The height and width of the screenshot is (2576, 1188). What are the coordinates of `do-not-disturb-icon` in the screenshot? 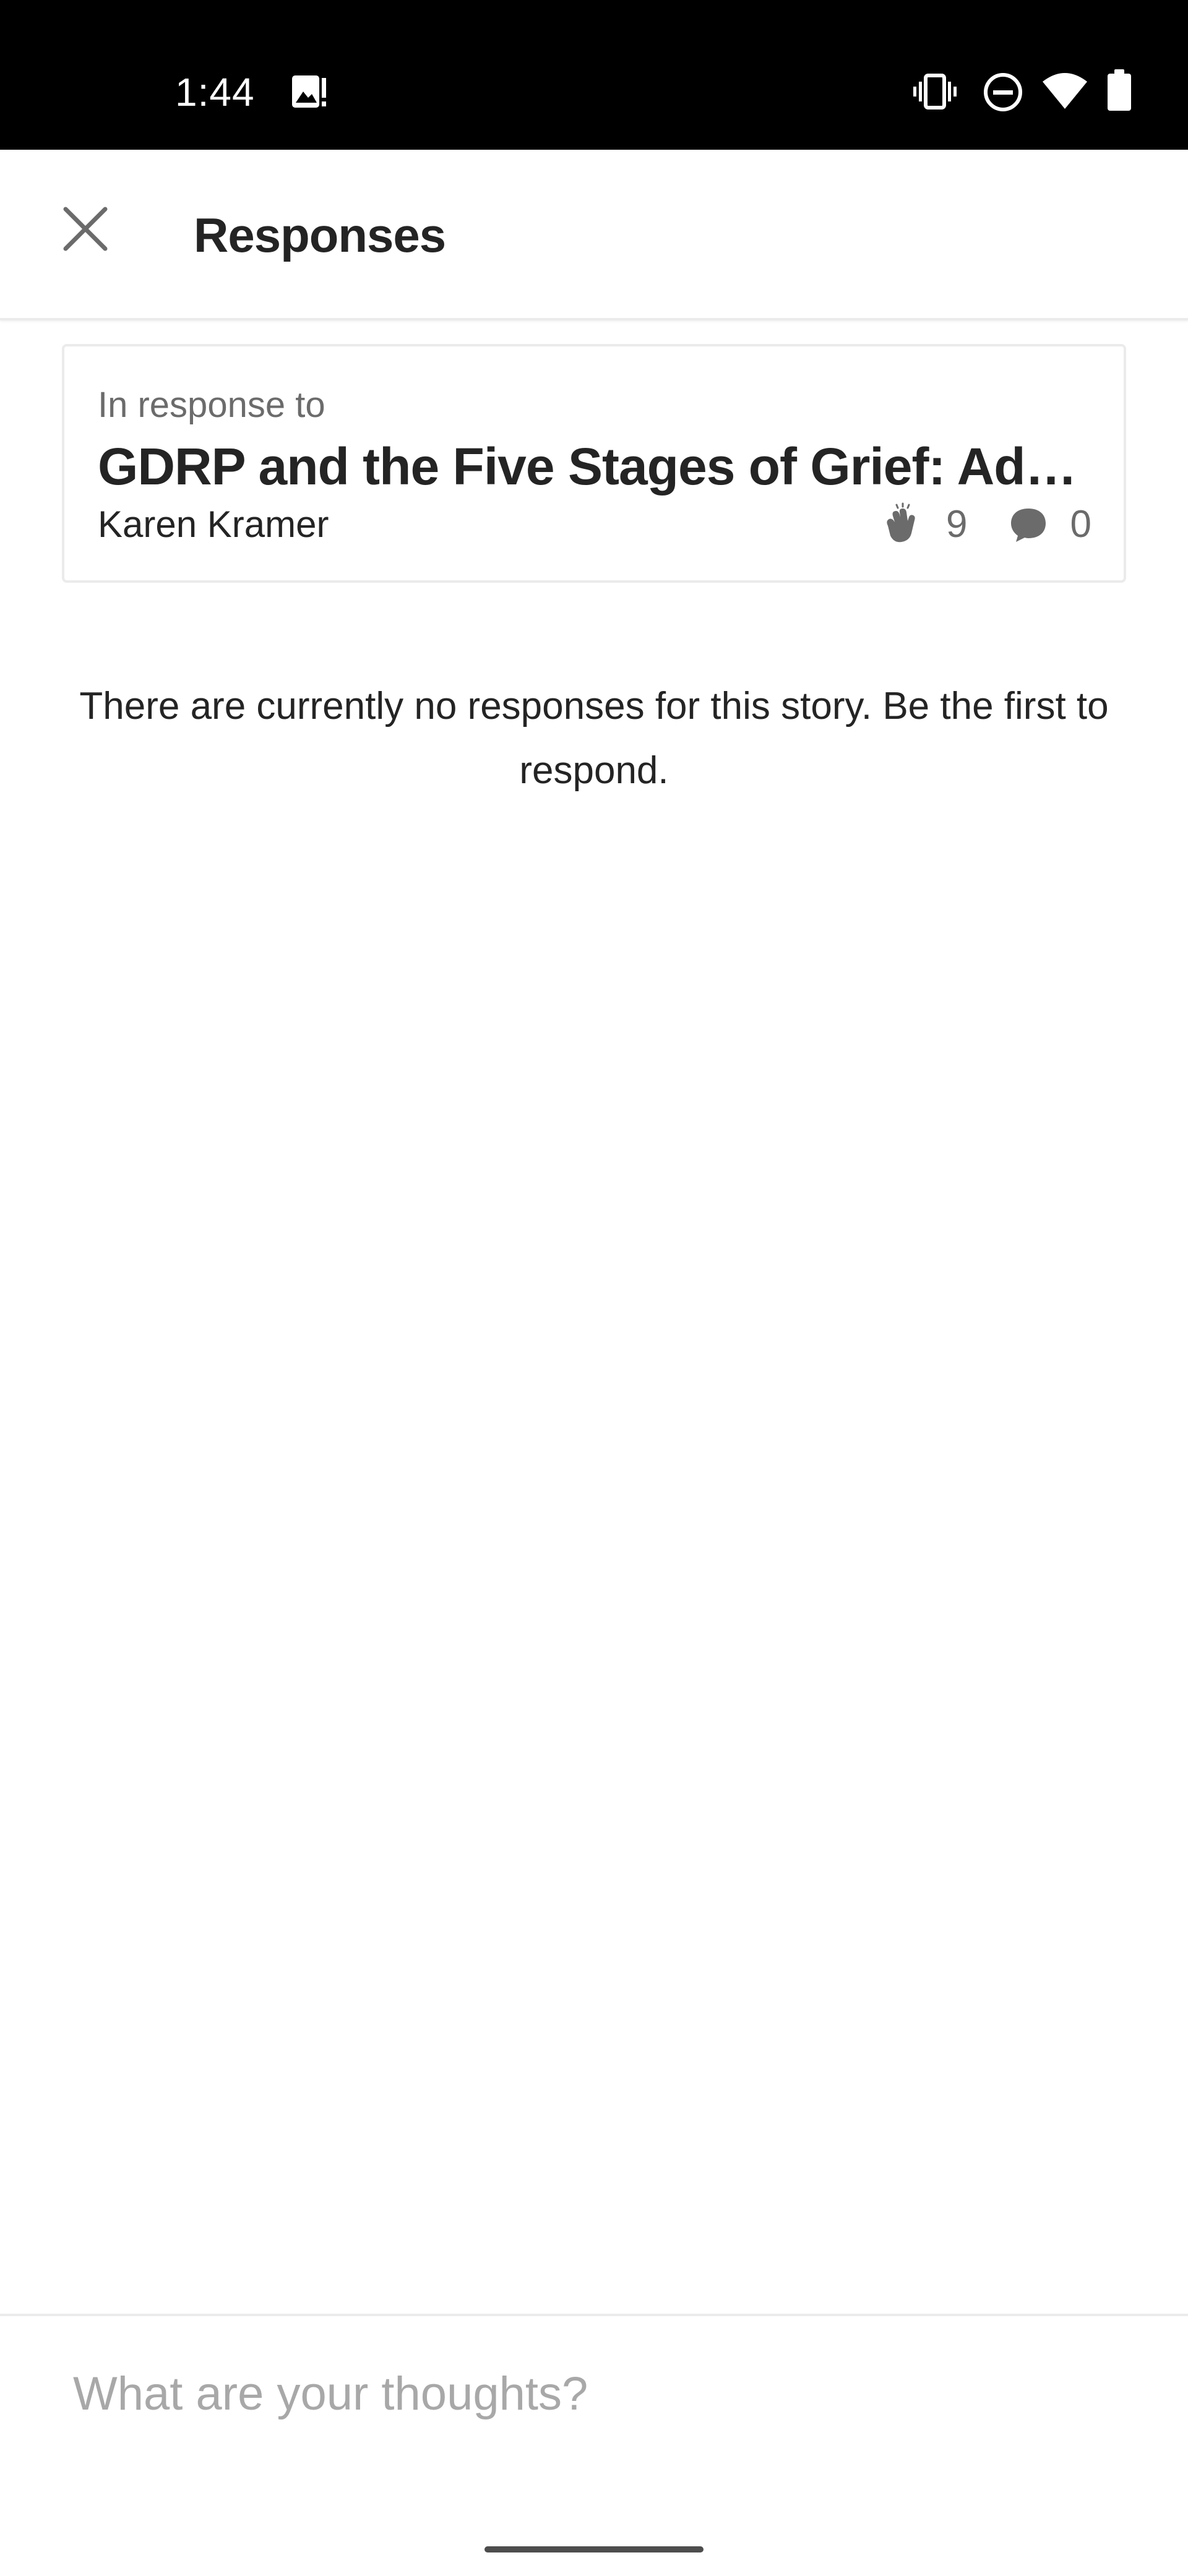 It's located at (1003, 92).